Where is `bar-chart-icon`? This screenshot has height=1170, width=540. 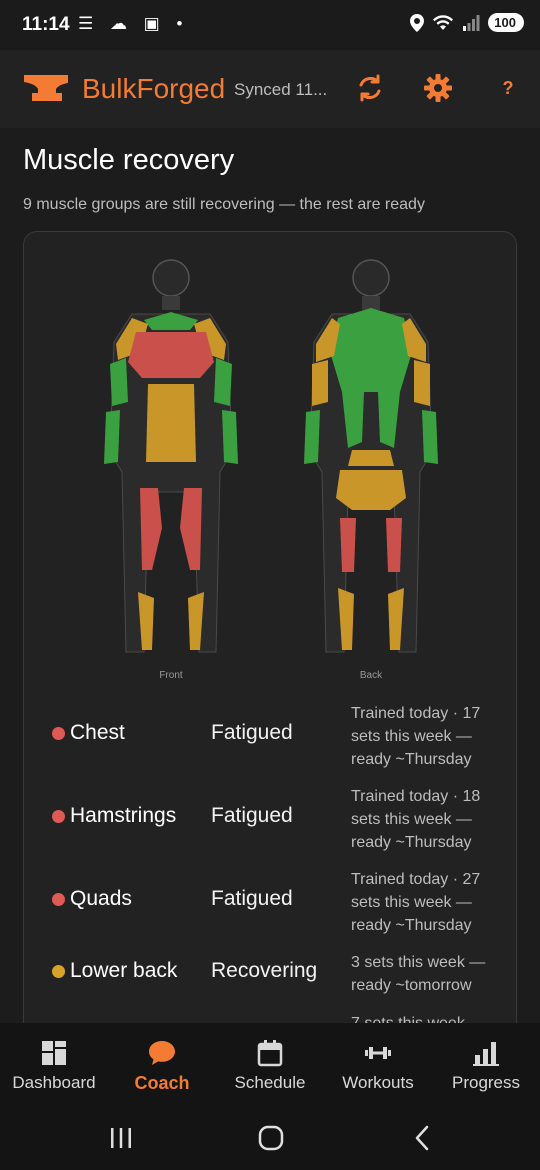
bar-chart-icon is located at coordinates (486, 1054).